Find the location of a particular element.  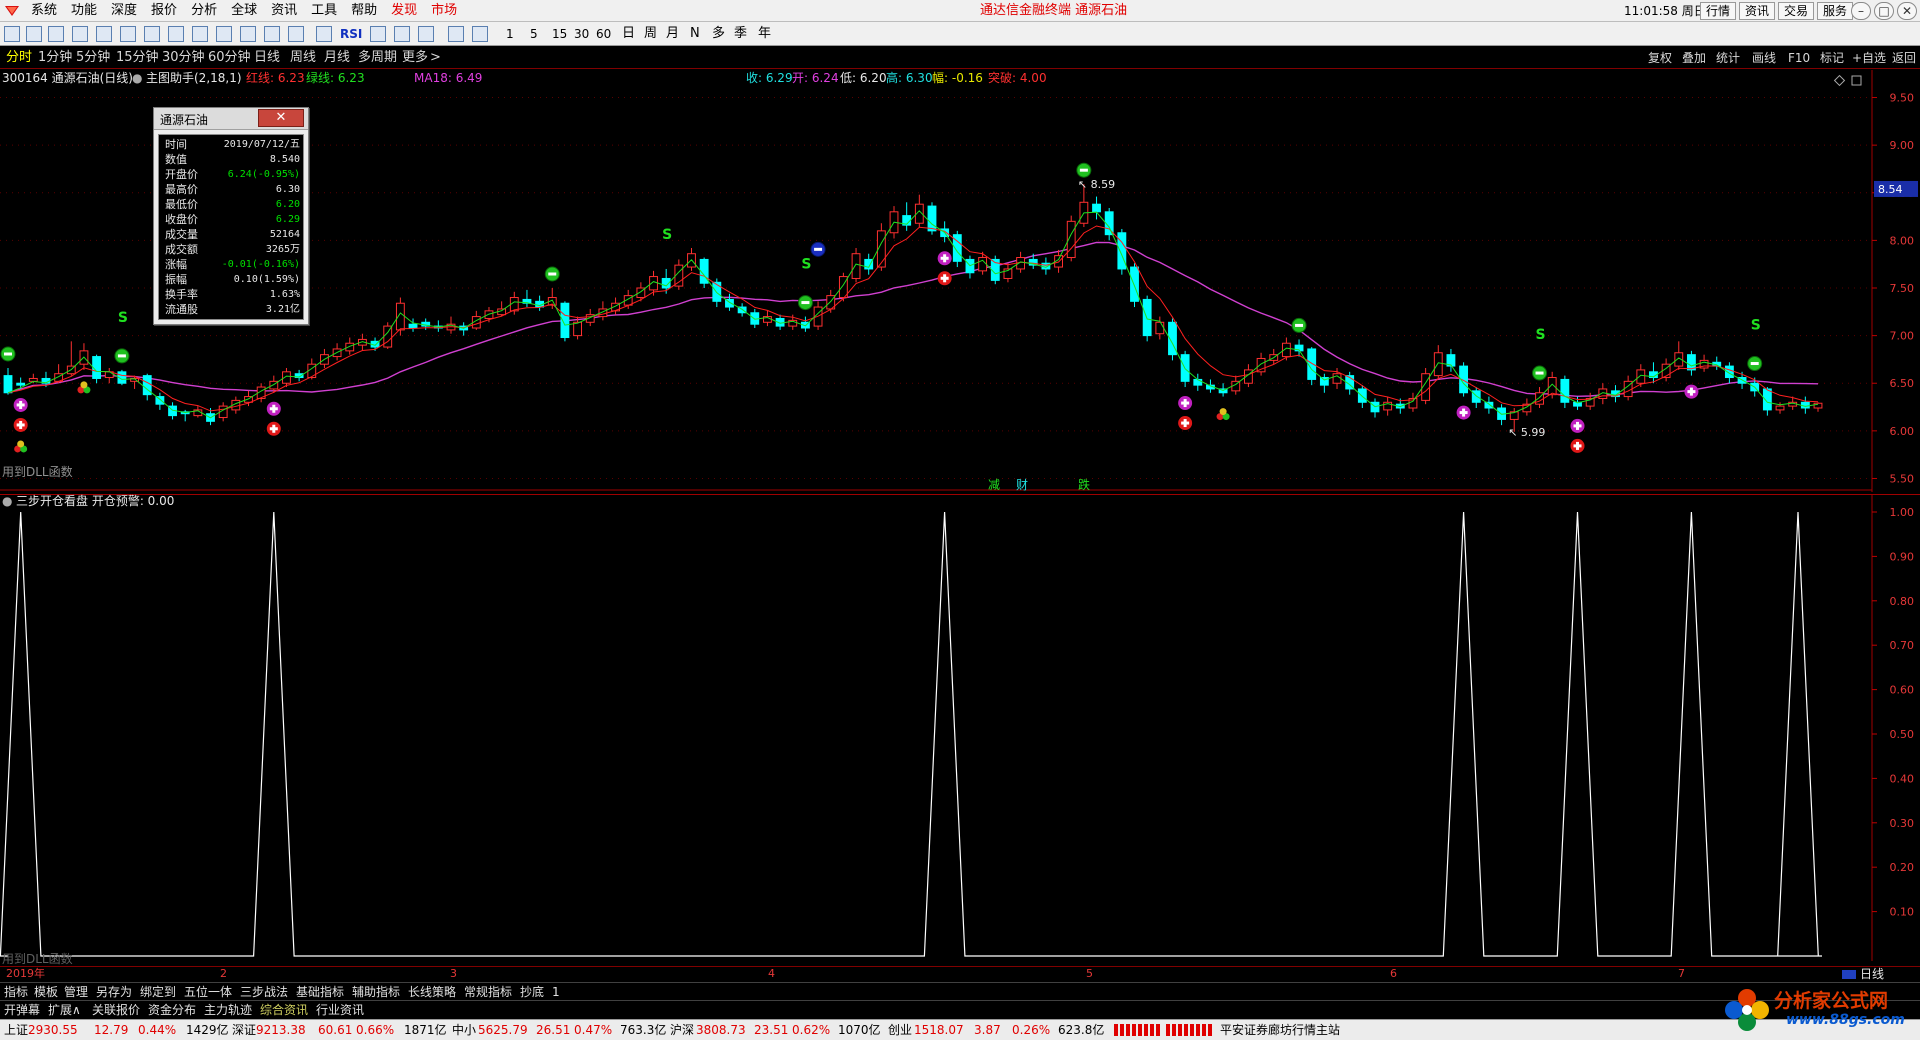

tab-regular-indicator: 常规指标 is located at coordinates (488, 992).